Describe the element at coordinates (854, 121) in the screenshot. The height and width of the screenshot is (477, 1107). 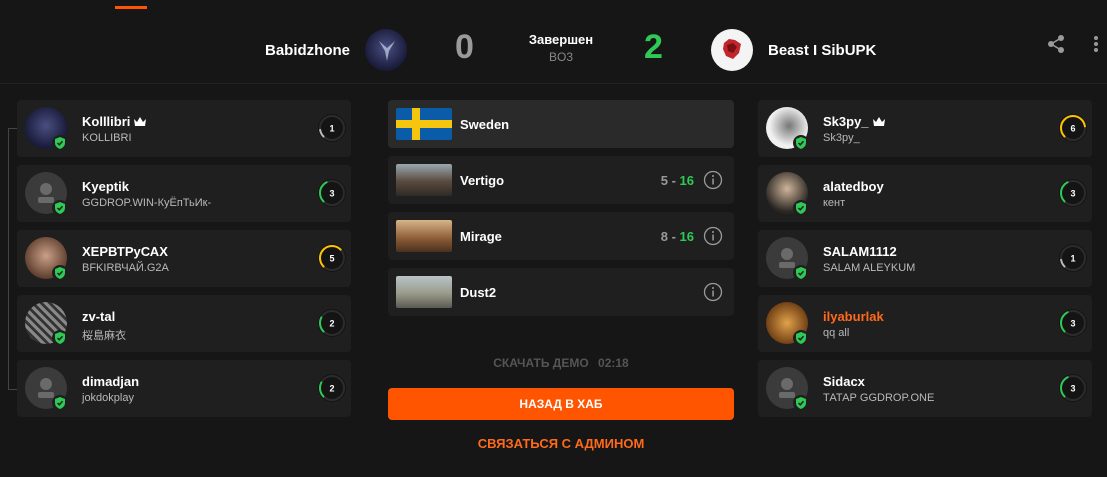
I see `player-name: Sk3py_` at that location.